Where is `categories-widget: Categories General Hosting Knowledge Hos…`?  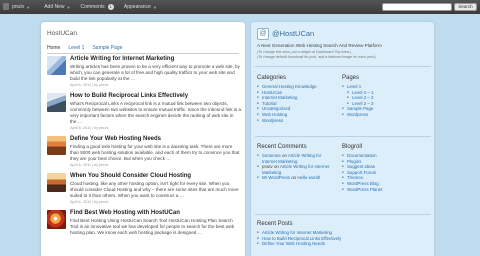
categories-widget: Categories General Hosting Knowledge Hos… is located at coordinates (297, 99).